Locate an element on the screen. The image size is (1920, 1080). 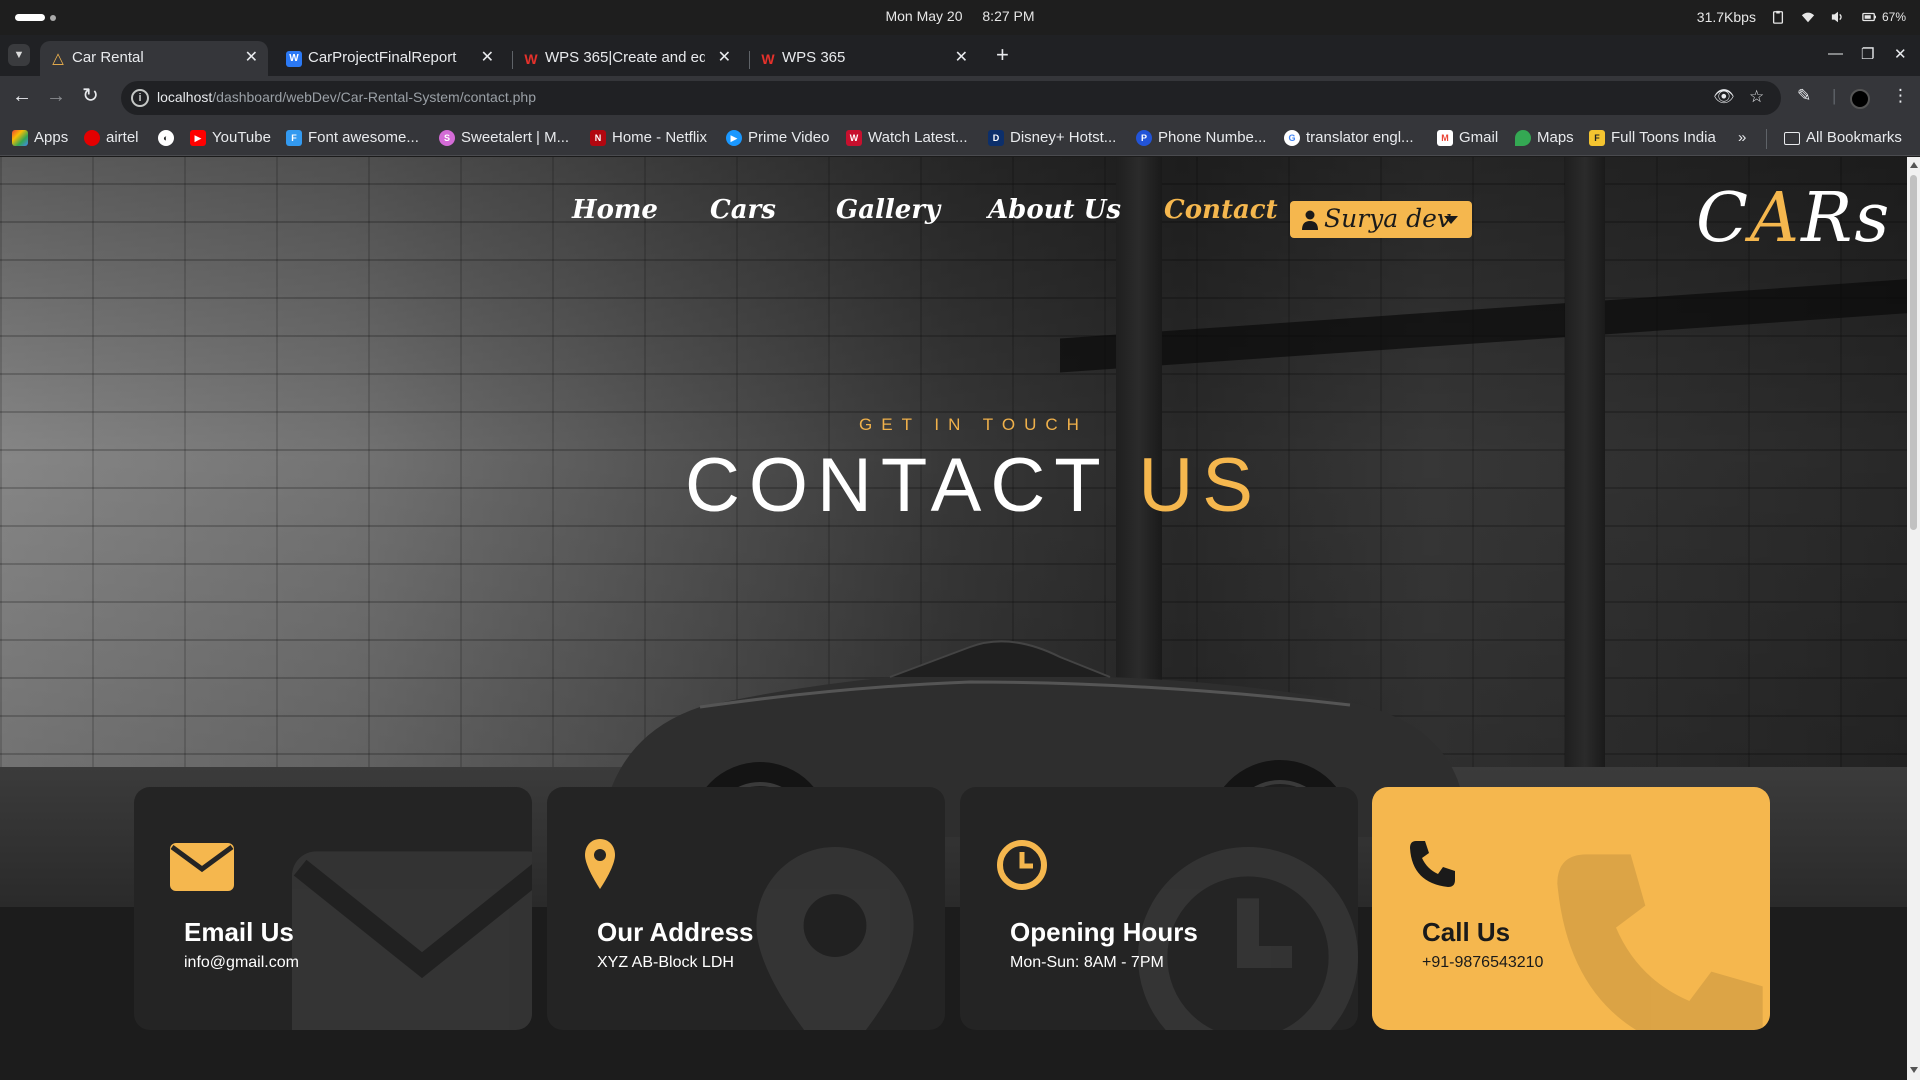
scroll-up-arrow is located at coordinates (1914, 165).